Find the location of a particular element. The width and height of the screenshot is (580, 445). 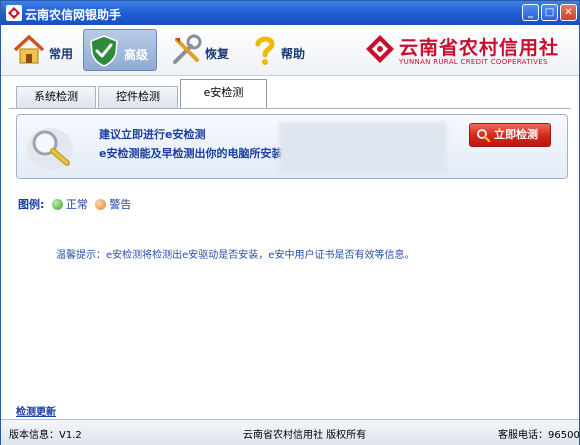

question-mark-icon is located at coordinates (265, 50).